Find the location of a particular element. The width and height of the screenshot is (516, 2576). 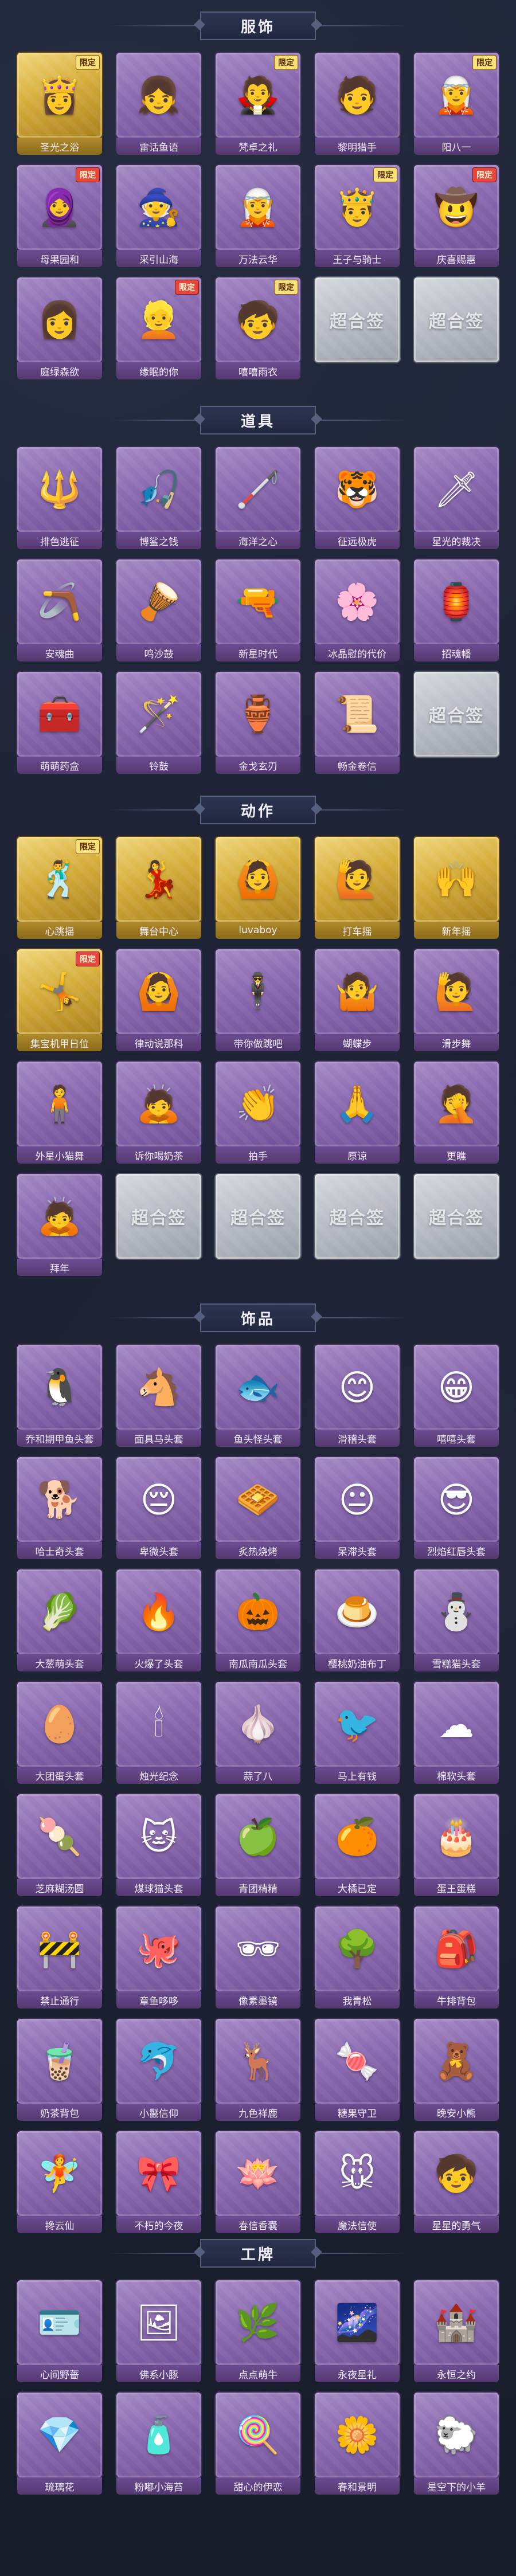

item-card: 🤠 限定 庆喜赐惠 is located at coordinates (456, 216).